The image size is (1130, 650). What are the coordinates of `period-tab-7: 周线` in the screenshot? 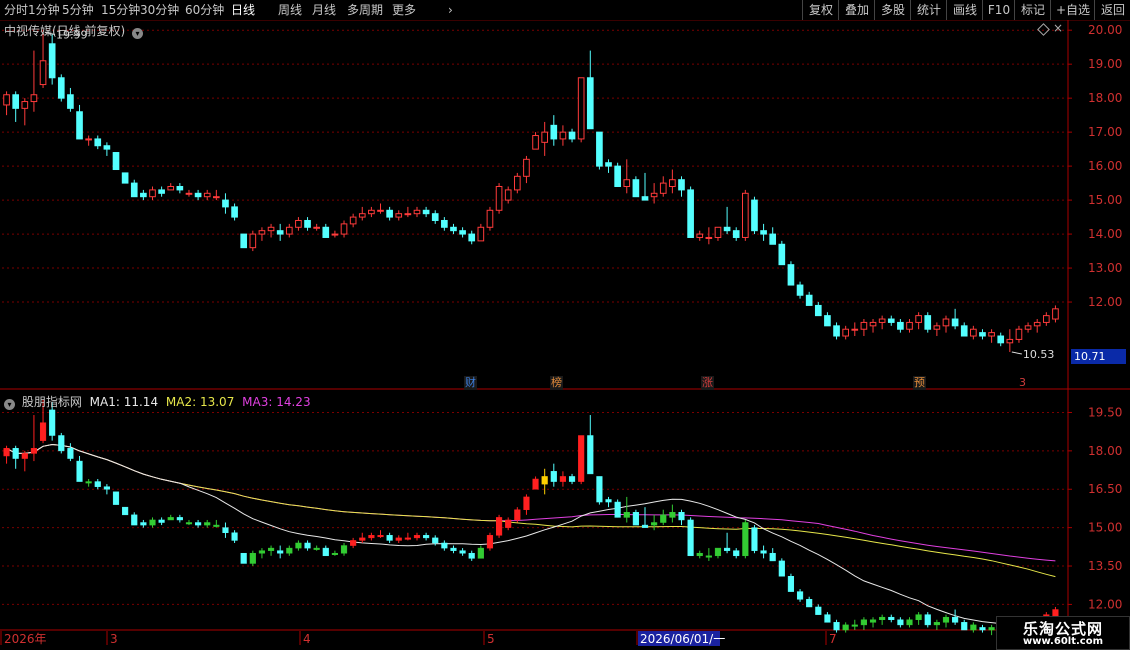 It's located at (290, 10).